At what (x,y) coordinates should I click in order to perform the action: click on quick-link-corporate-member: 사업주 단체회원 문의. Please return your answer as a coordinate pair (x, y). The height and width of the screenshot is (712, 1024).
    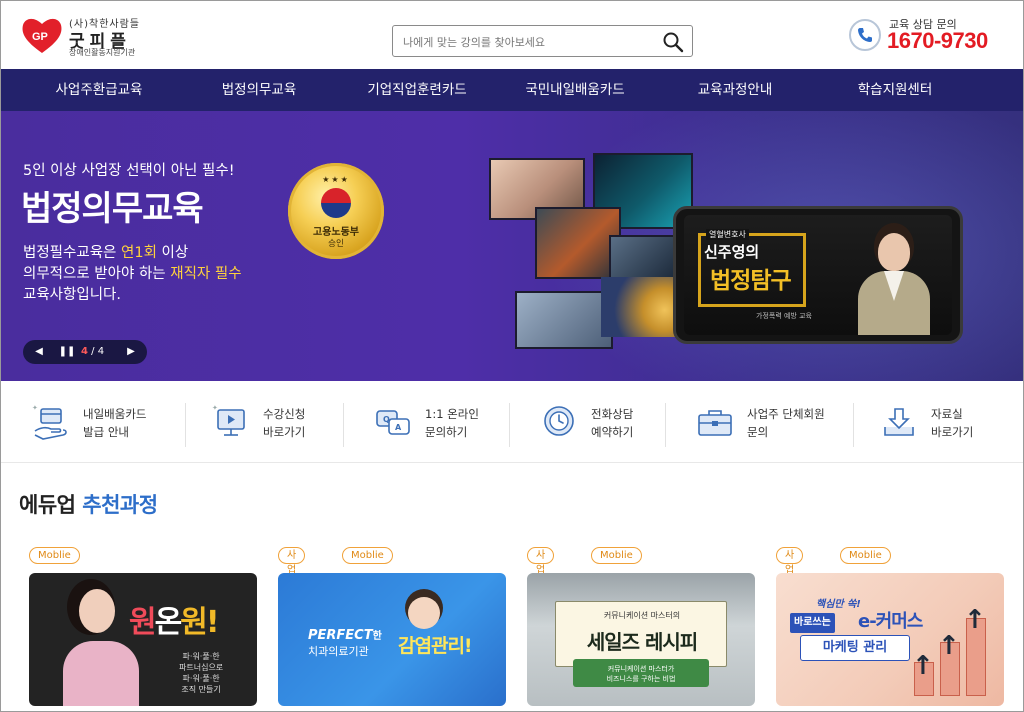
    Looking at the image, I should click on (768, 424).